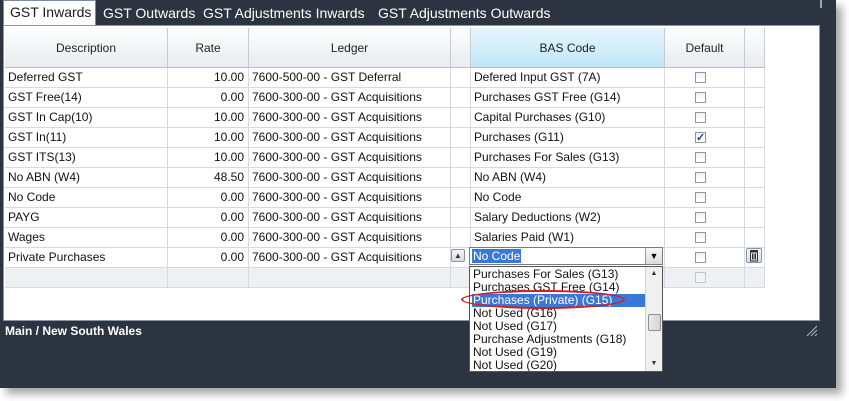 The height and width of the screenshot is (401, 849). What do you see at coordinates (755, 48) in the screenshot?
I see `column-header-actions` at bounding box center [755, 48].